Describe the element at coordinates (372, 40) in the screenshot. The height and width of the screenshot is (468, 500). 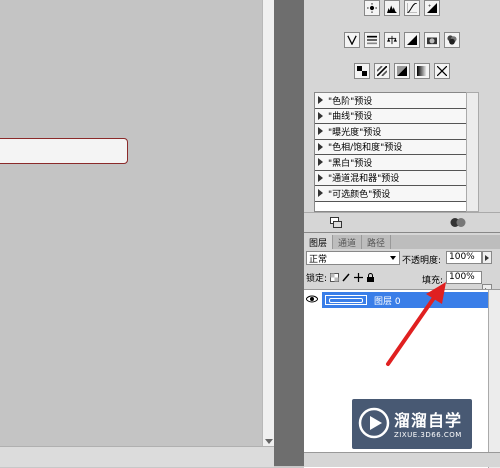
I see `hue-saturation-icon` at that location.